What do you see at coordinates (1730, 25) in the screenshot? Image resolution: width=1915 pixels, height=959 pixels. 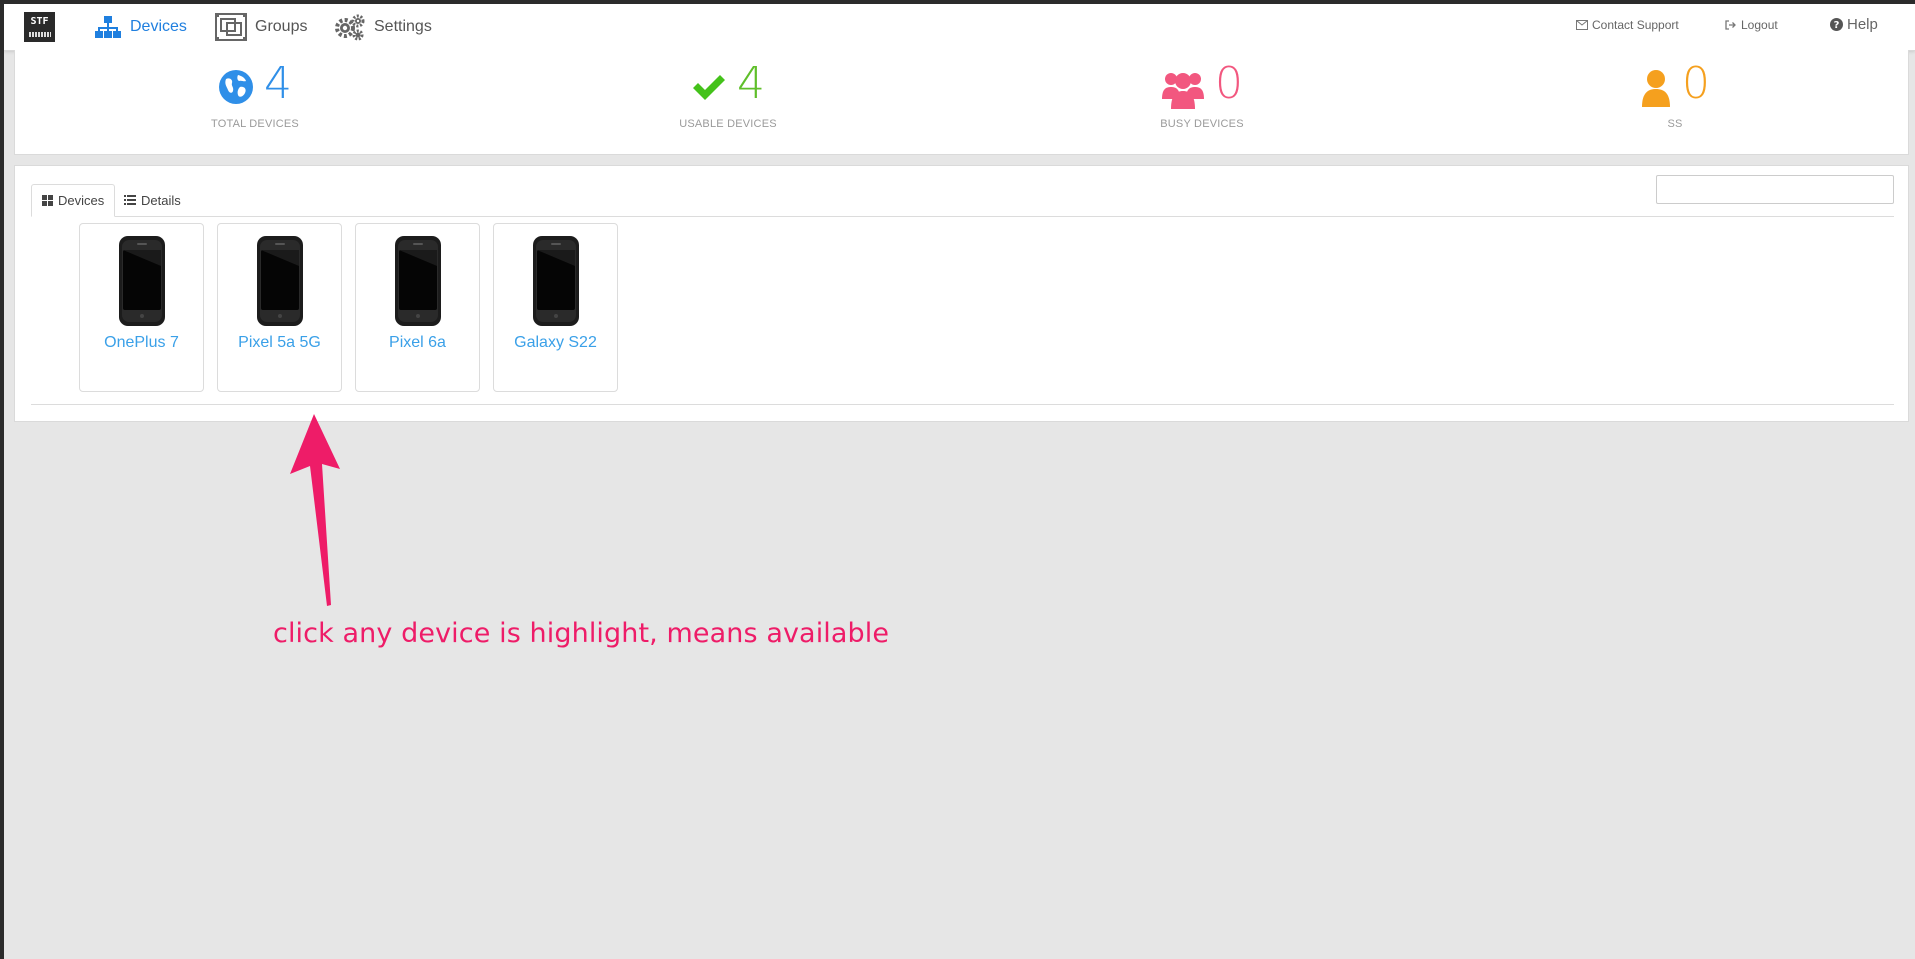 I see `sign-out-icon` at bounding box center [1730, 25].